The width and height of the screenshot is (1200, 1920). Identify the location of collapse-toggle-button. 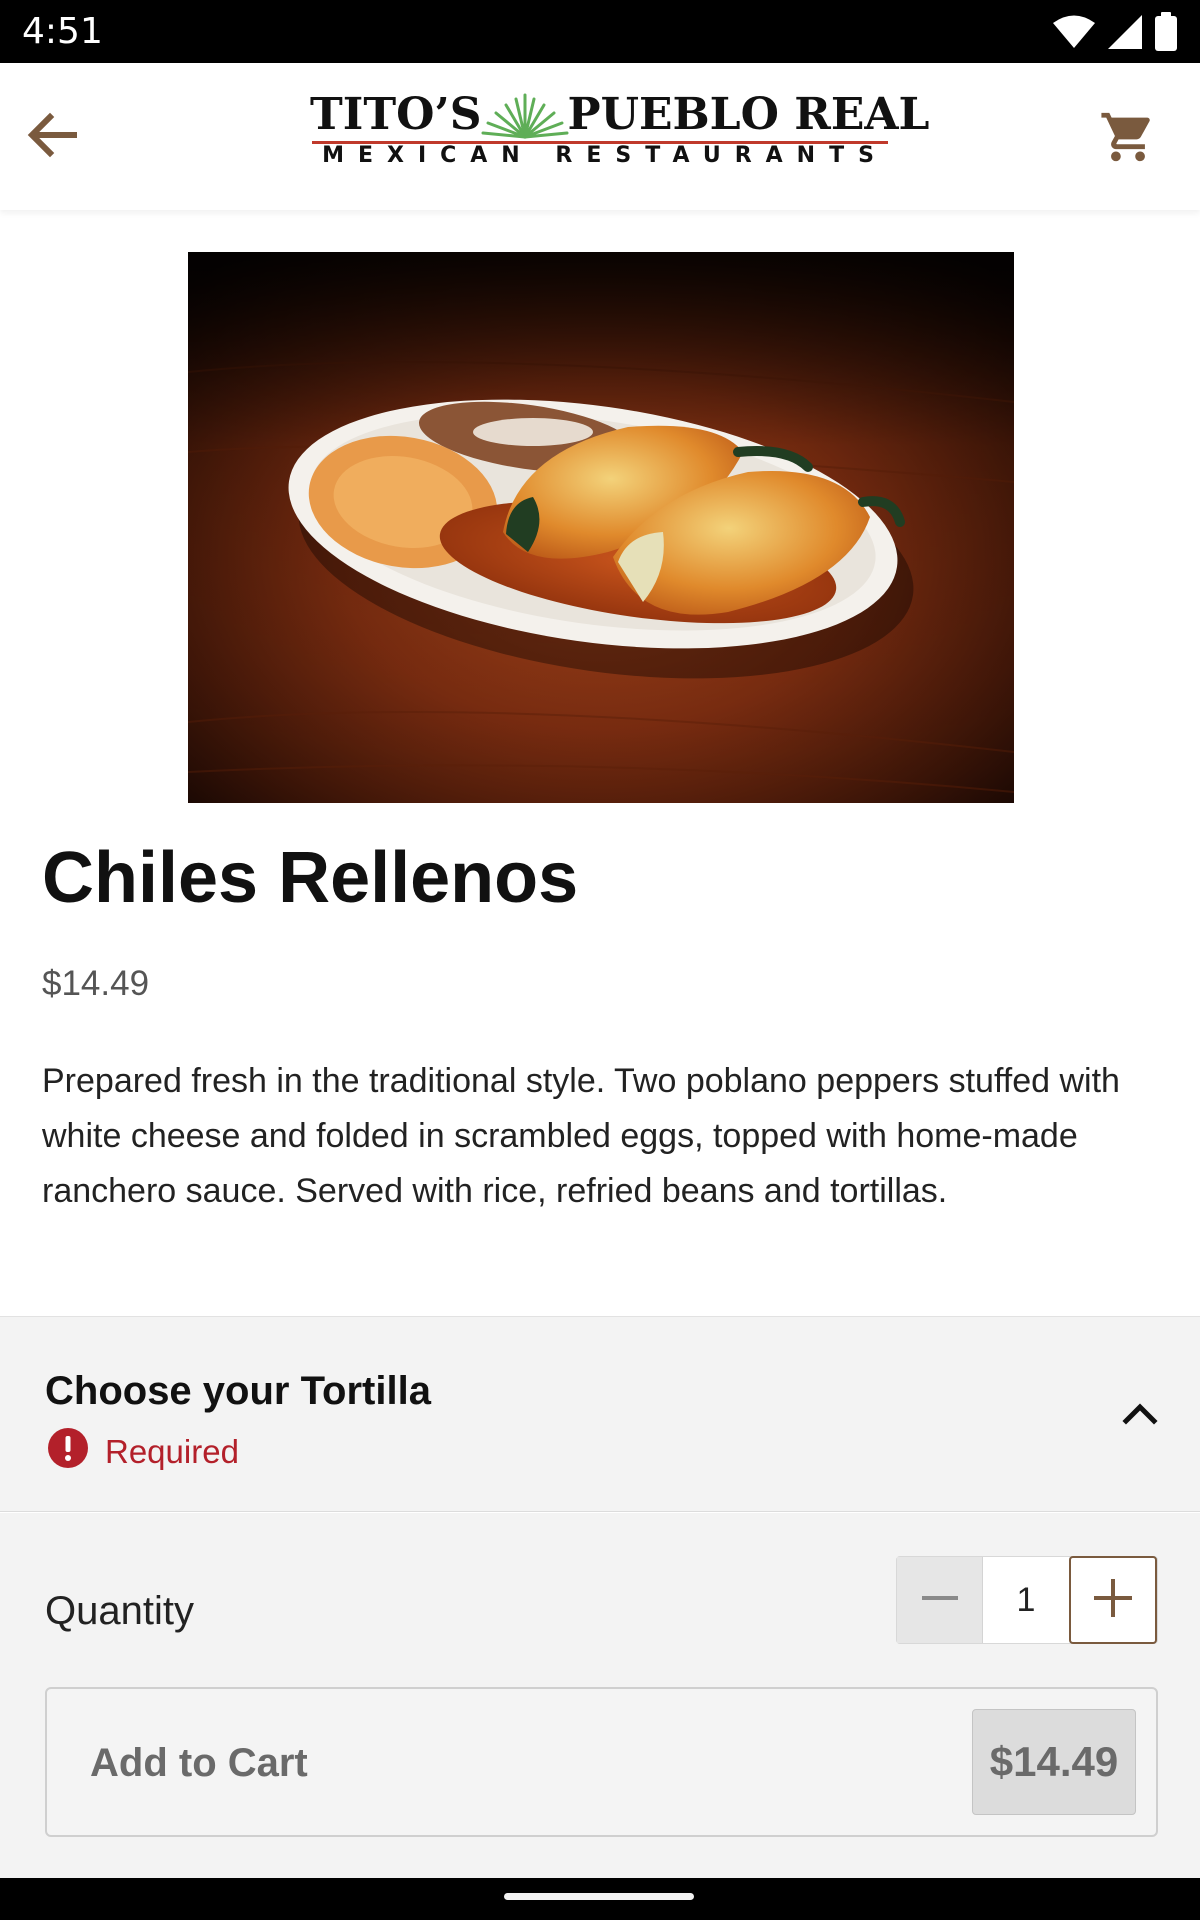
(1140, 1415).